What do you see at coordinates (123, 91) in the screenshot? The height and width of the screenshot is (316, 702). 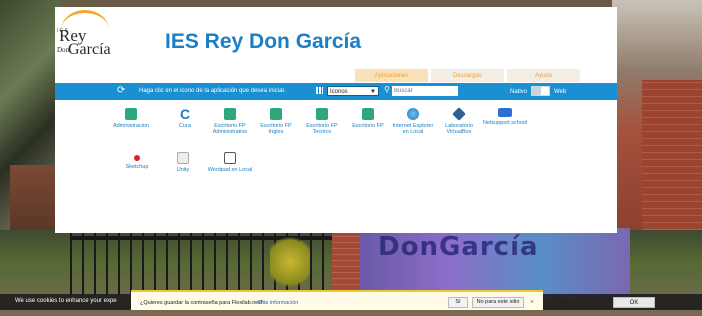 I see `refresh-icon: ⟳` at bounding box center [123, 91].